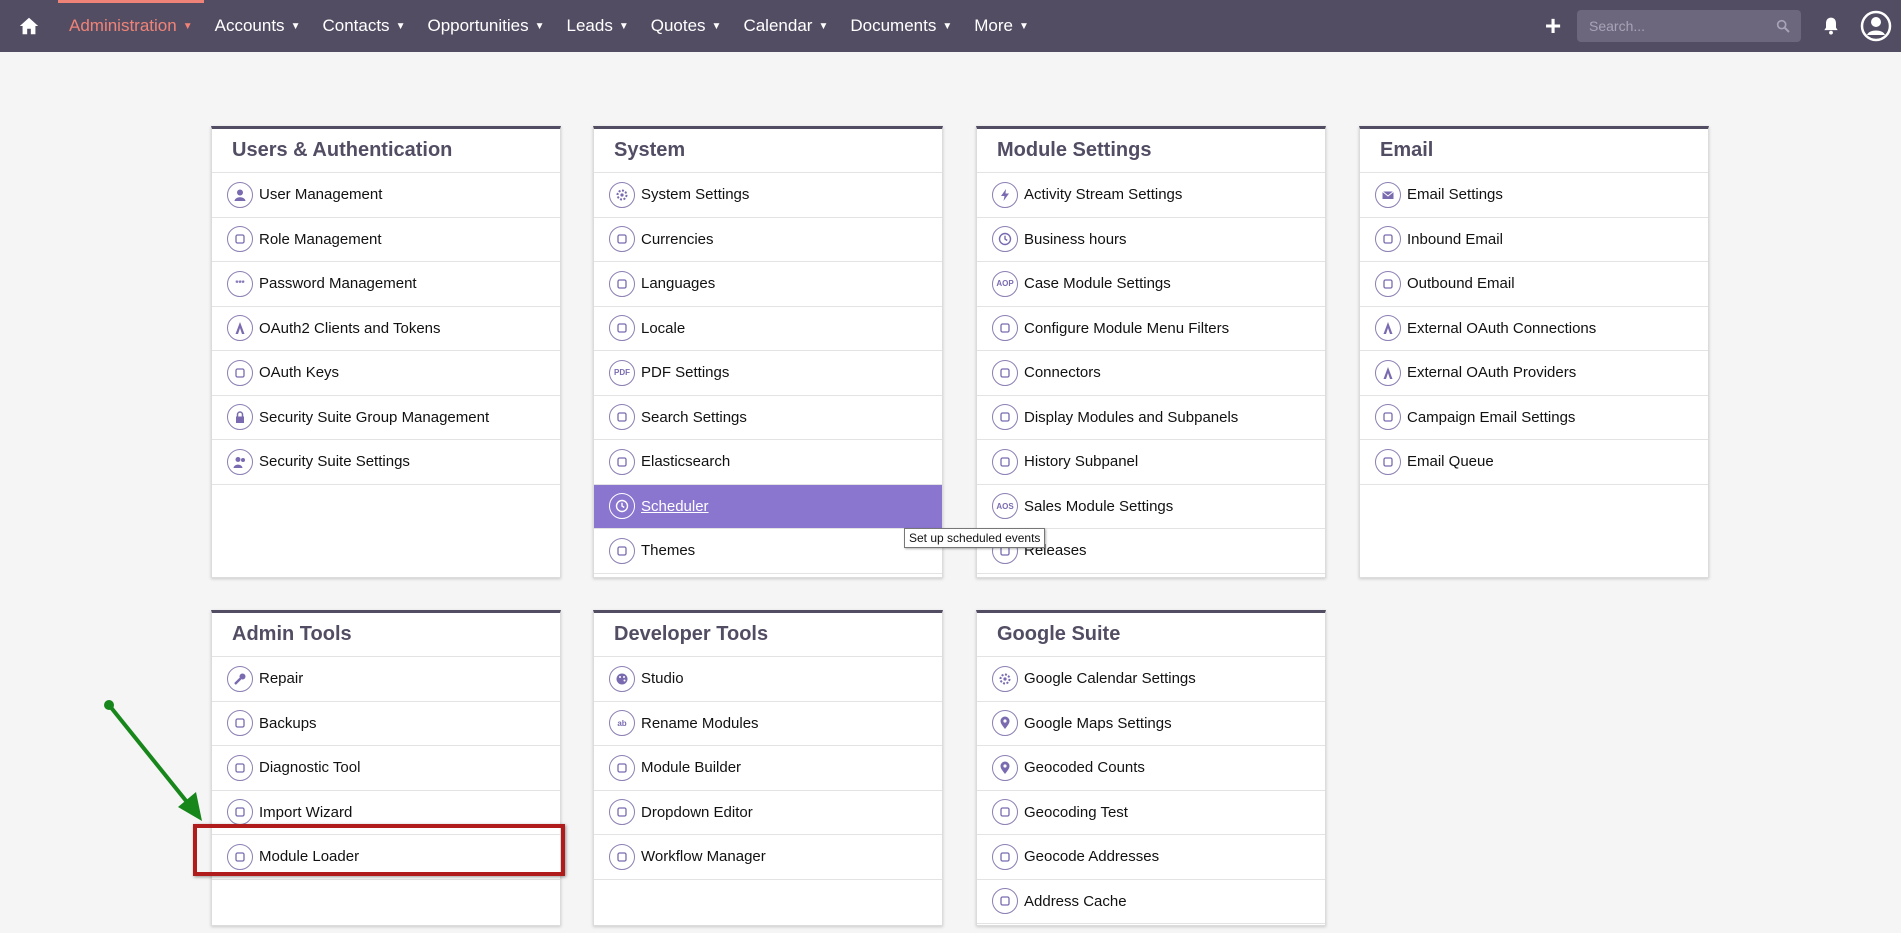 The width and height of the screenshot is (1901, 933). Describe the element at coordinates (386, 724) in the screenshot. I see `admin-link-backups: Backups` at that location.